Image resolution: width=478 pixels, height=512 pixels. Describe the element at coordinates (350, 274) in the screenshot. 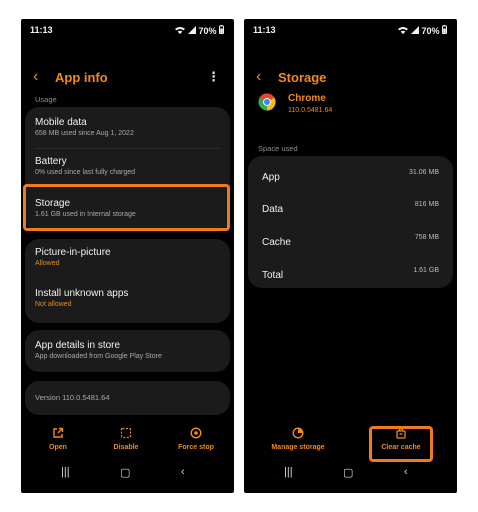

I see `storage-row-total: Total 1.61 GB` at that location.